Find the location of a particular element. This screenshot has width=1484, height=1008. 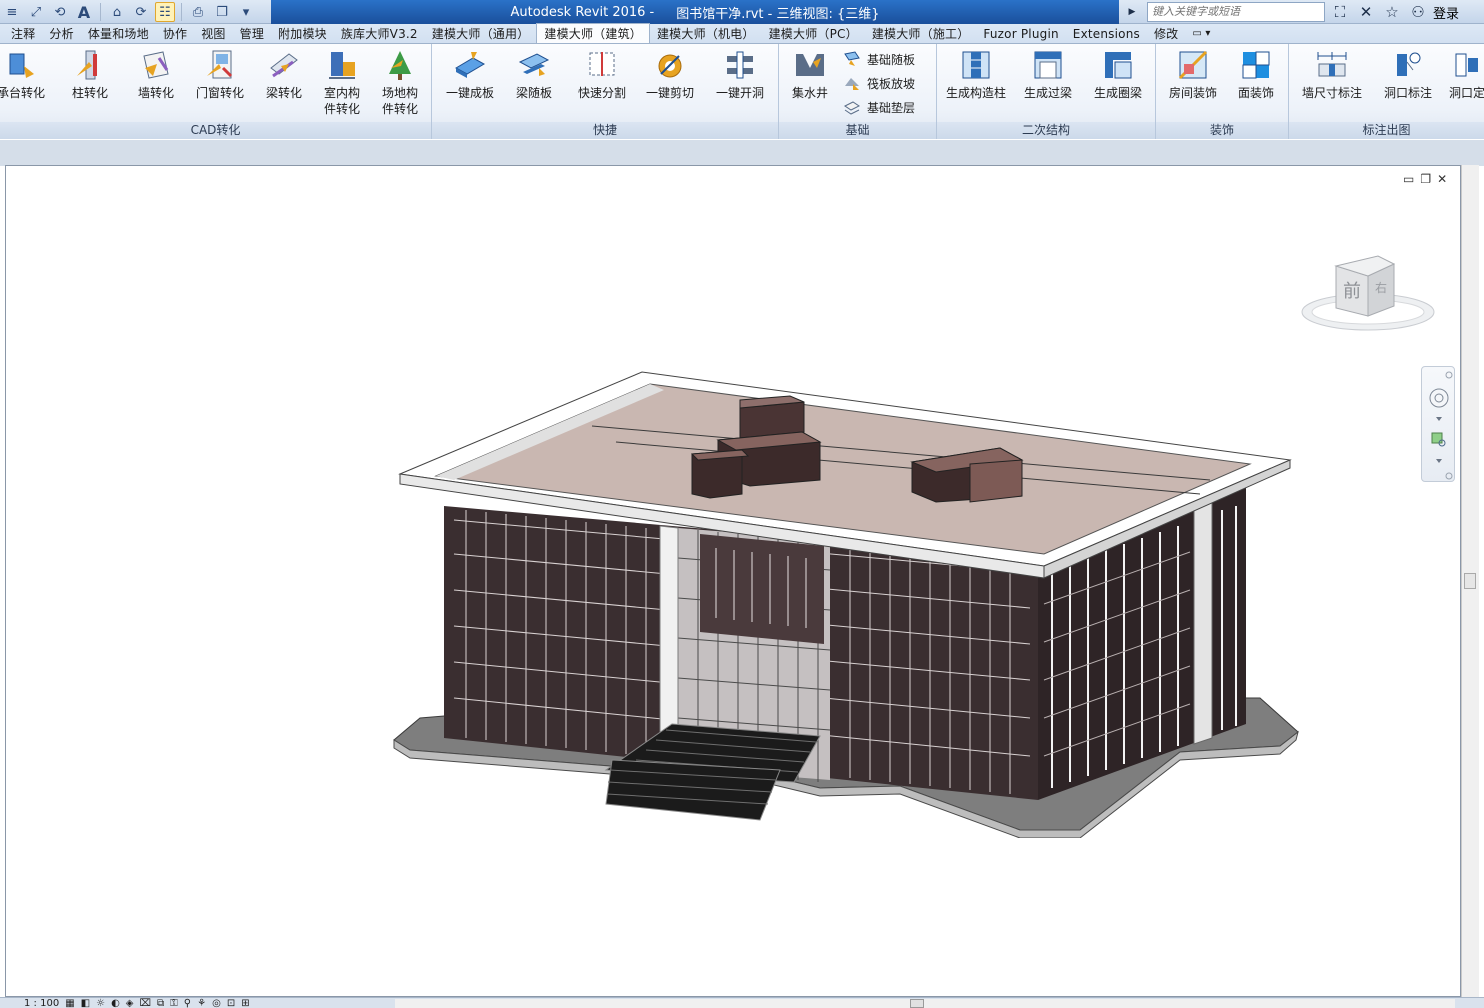

redo-icon: ⟳ is located at coordinates (141, 12).